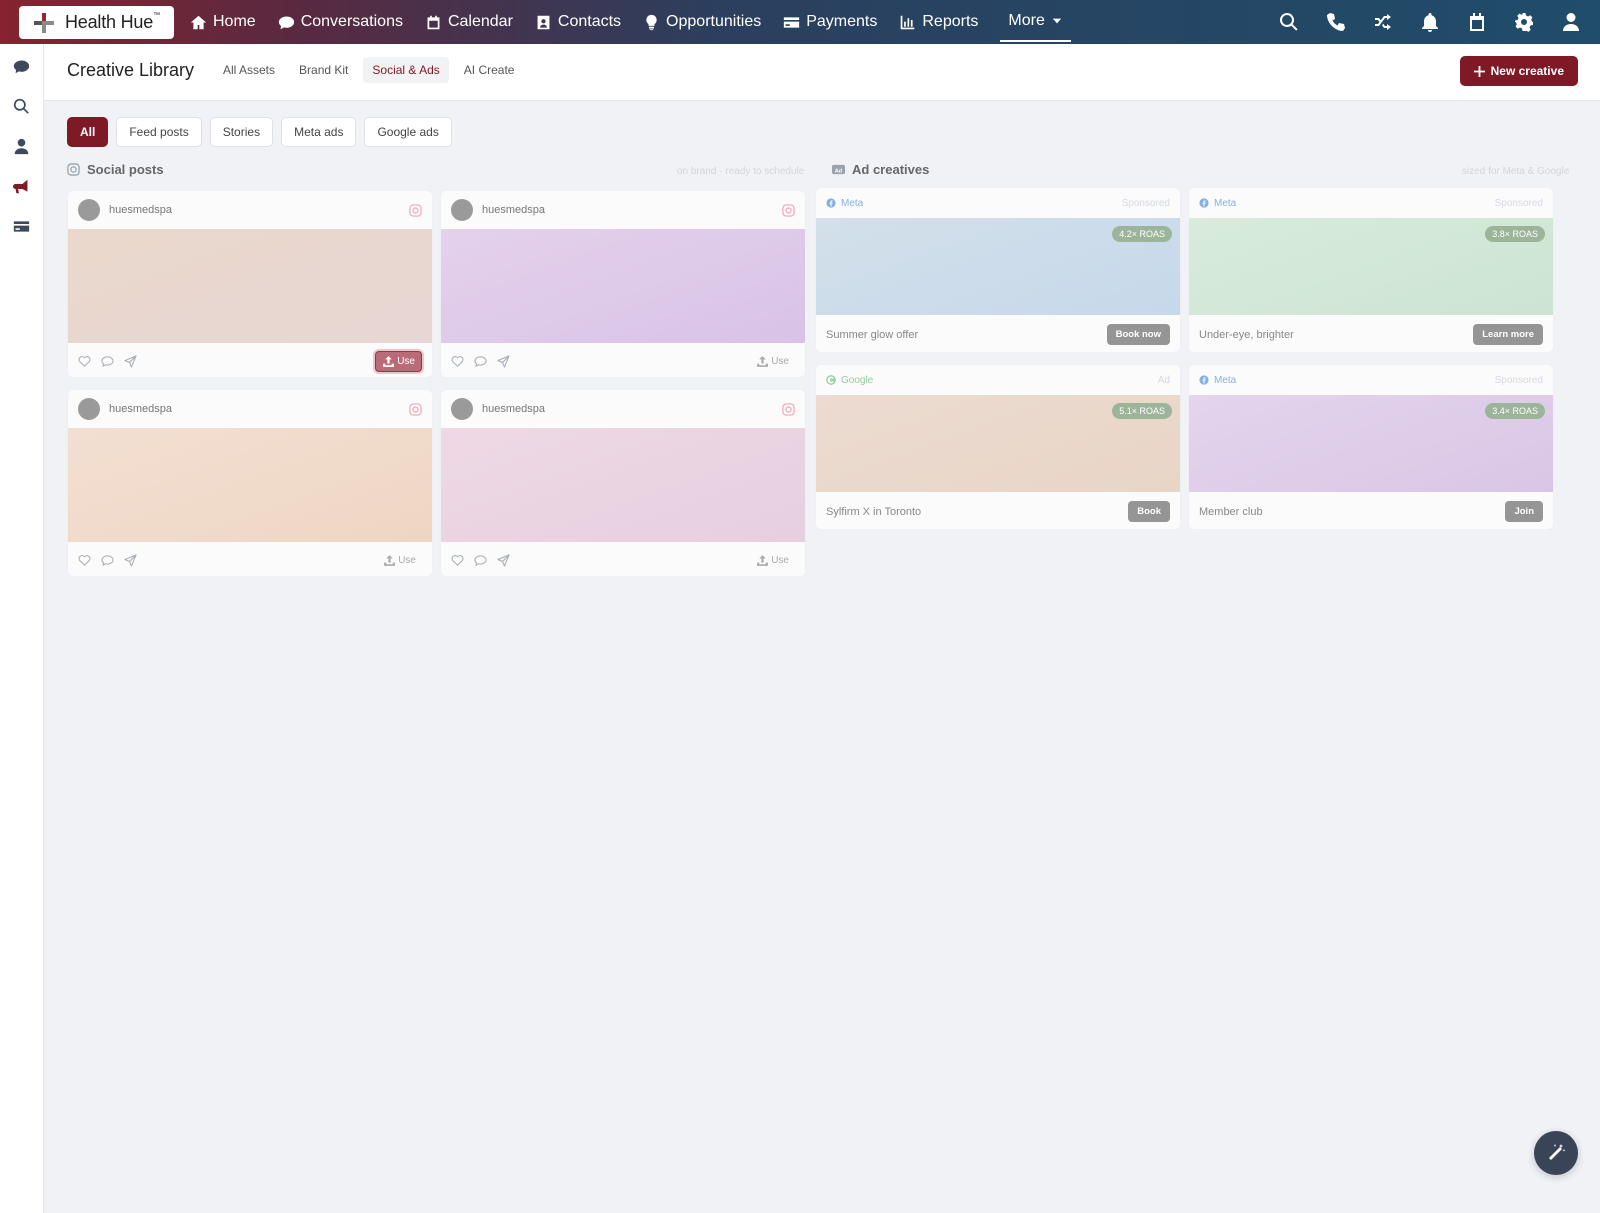 This screenshot has height=1213, width=1600. What do you see at coordinates (1035, 22) in the screenshot?
I see `nav-more-dropdown: More` at bounding box center [1035, 22].